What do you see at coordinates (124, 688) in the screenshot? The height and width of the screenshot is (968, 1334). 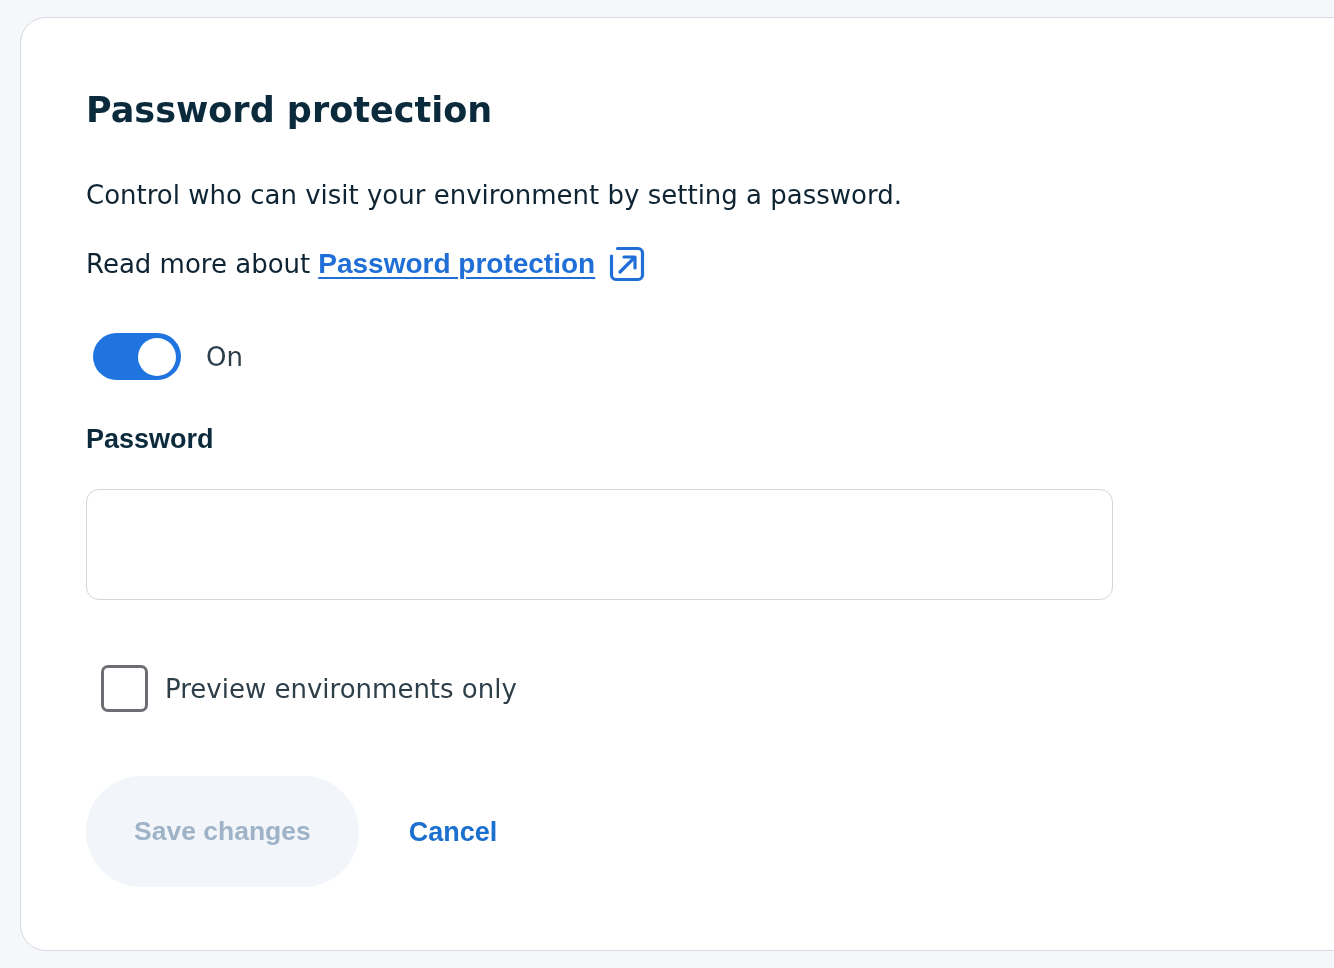 I see `checkbox` at bounding box center [124, 688].